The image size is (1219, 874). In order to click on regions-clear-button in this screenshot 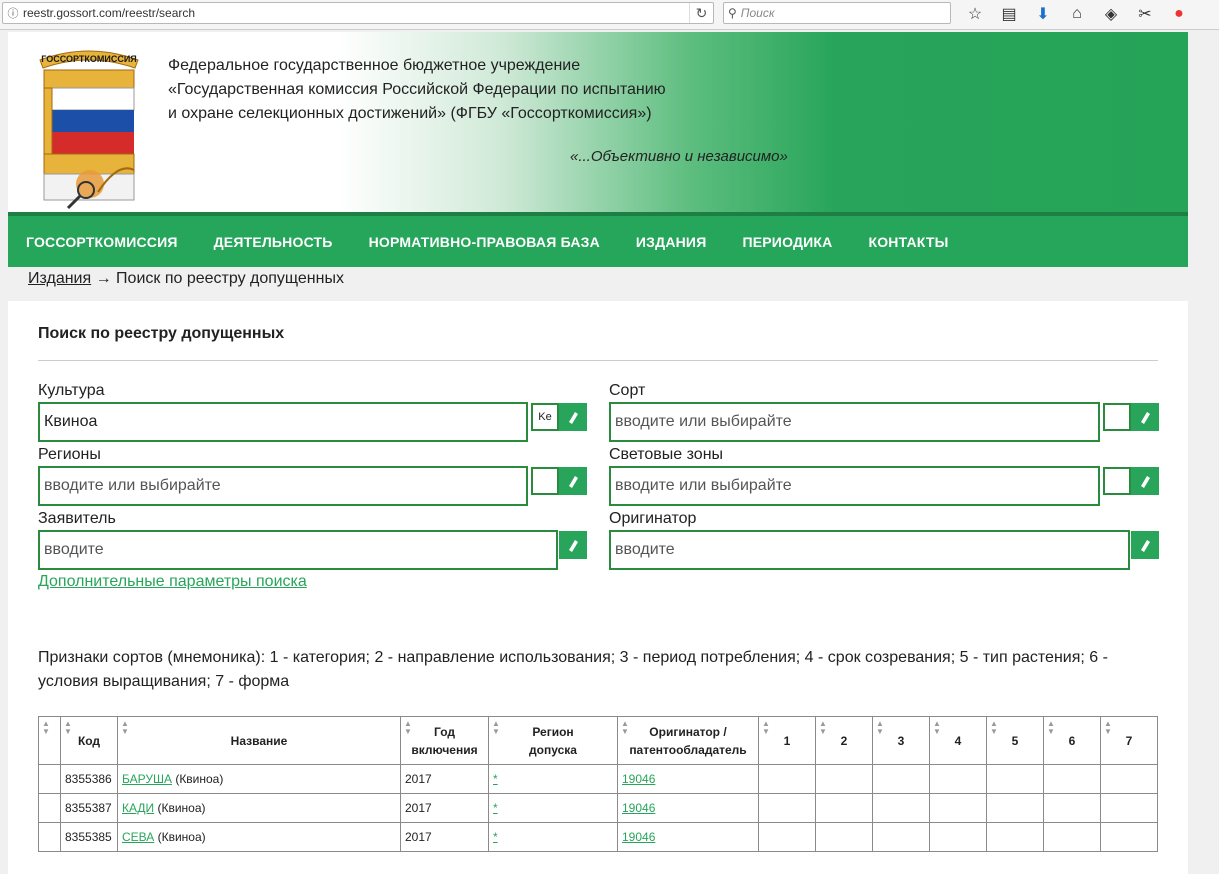, I will do `click(573, 481)`.